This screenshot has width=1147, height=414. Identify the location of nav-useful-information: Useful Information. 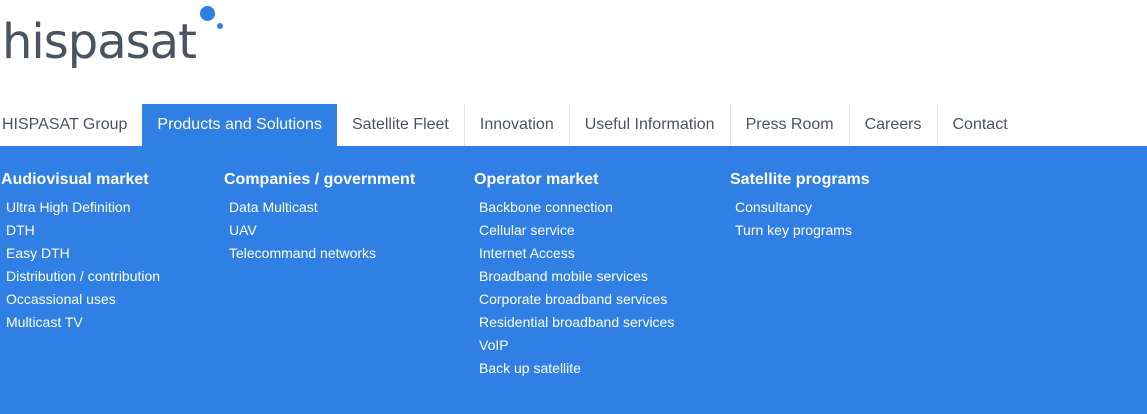
(650, 125).